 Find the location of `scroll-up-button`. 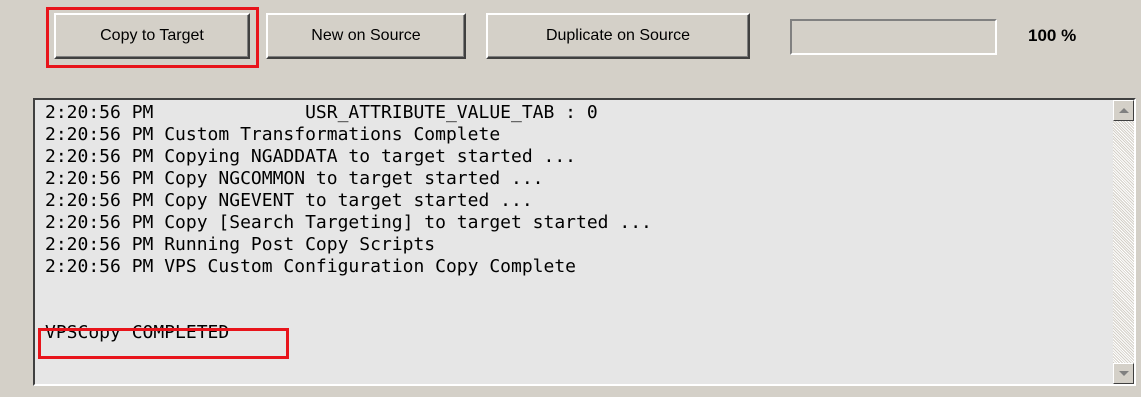

scroll-up-button is located at coordinates (1123, 110).